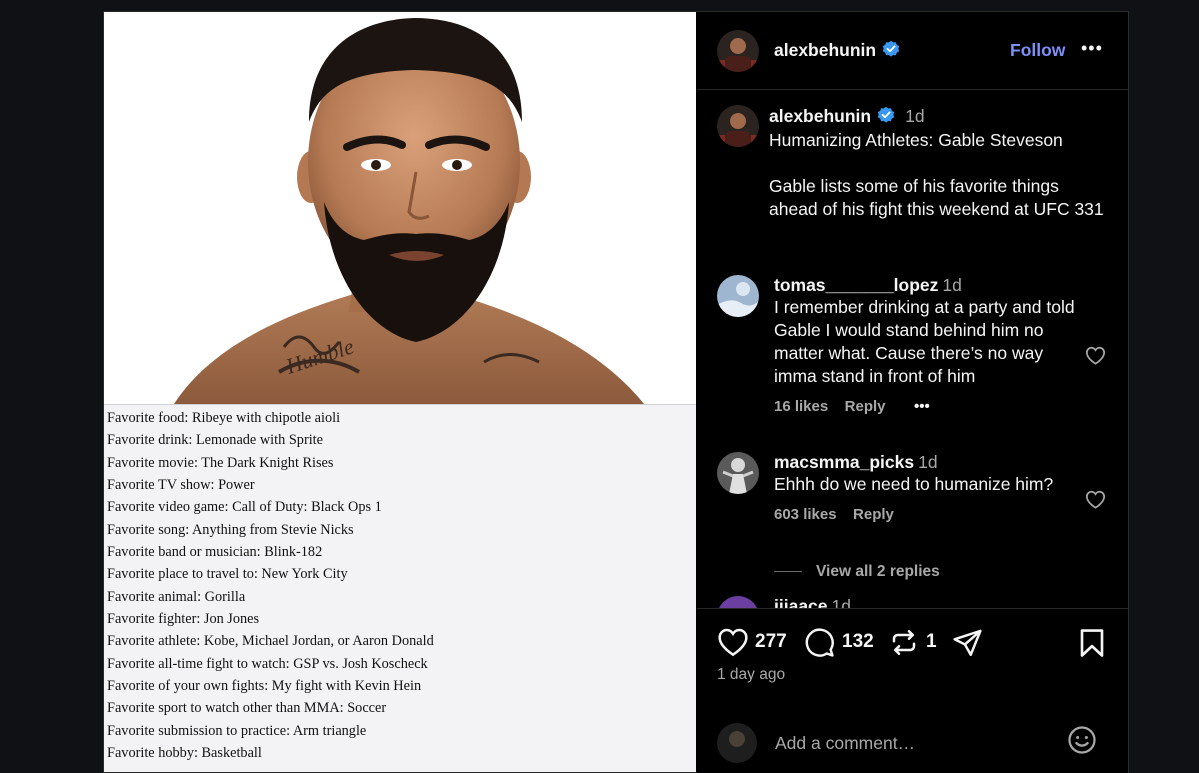 The height and width of the screenshot is (773, 1199). I want to click on caption-title: Humanizing Athletes: Gable Steveson, so click(916, 140).